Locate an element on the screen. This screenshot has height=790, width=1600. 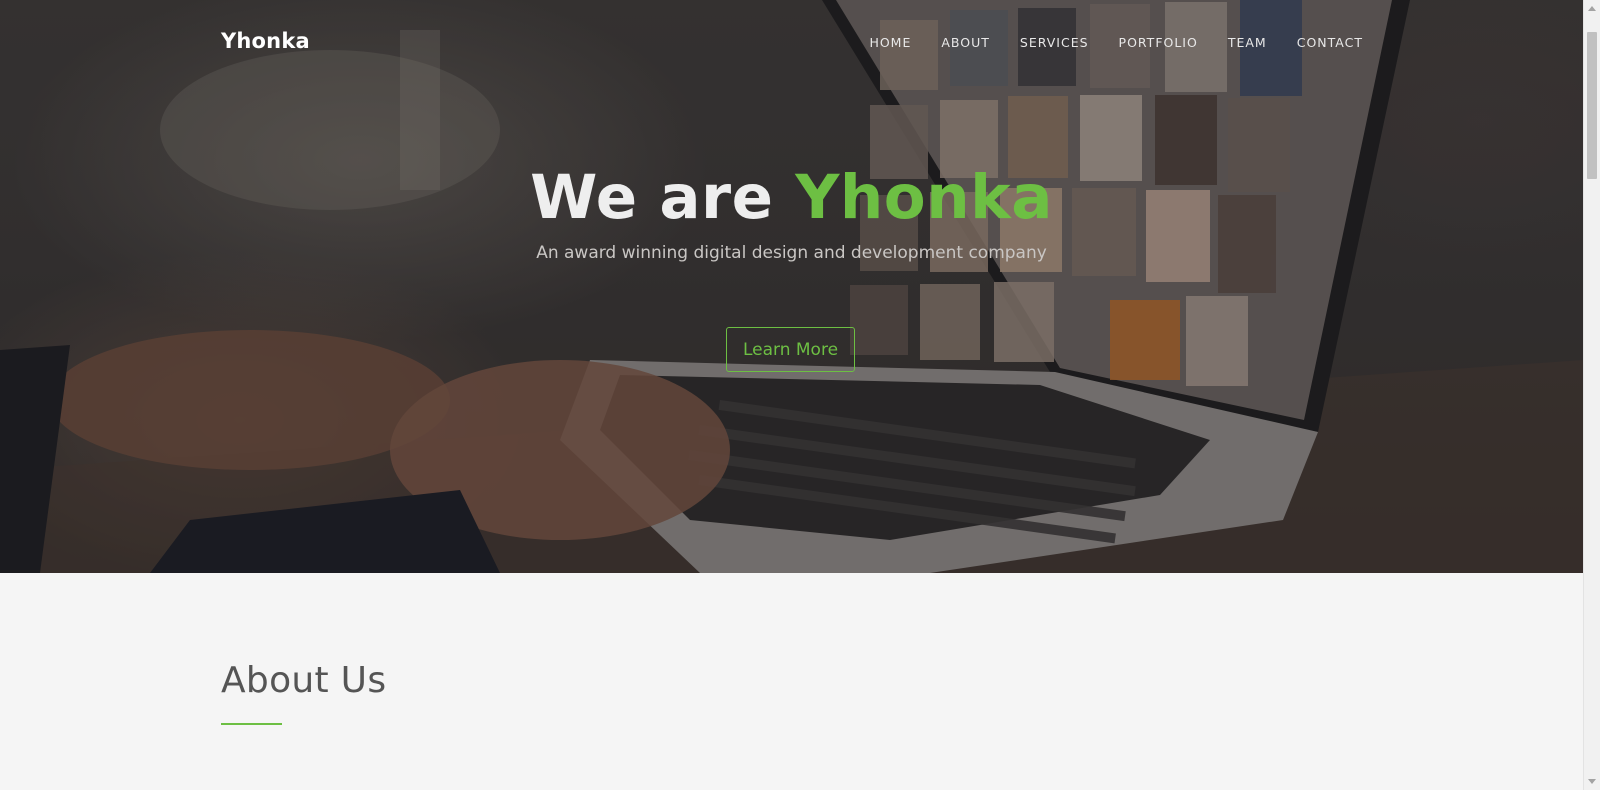
nav-item-home: HOME is located at coordinates (890, 42).